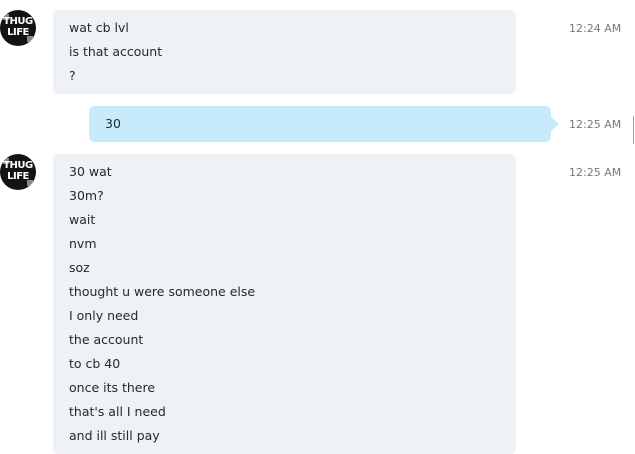 This screenshot has height=454, width=635. Describe the element at coordinates (86, 195) in the screenshot. I see `message-line: 30m?` at that location.